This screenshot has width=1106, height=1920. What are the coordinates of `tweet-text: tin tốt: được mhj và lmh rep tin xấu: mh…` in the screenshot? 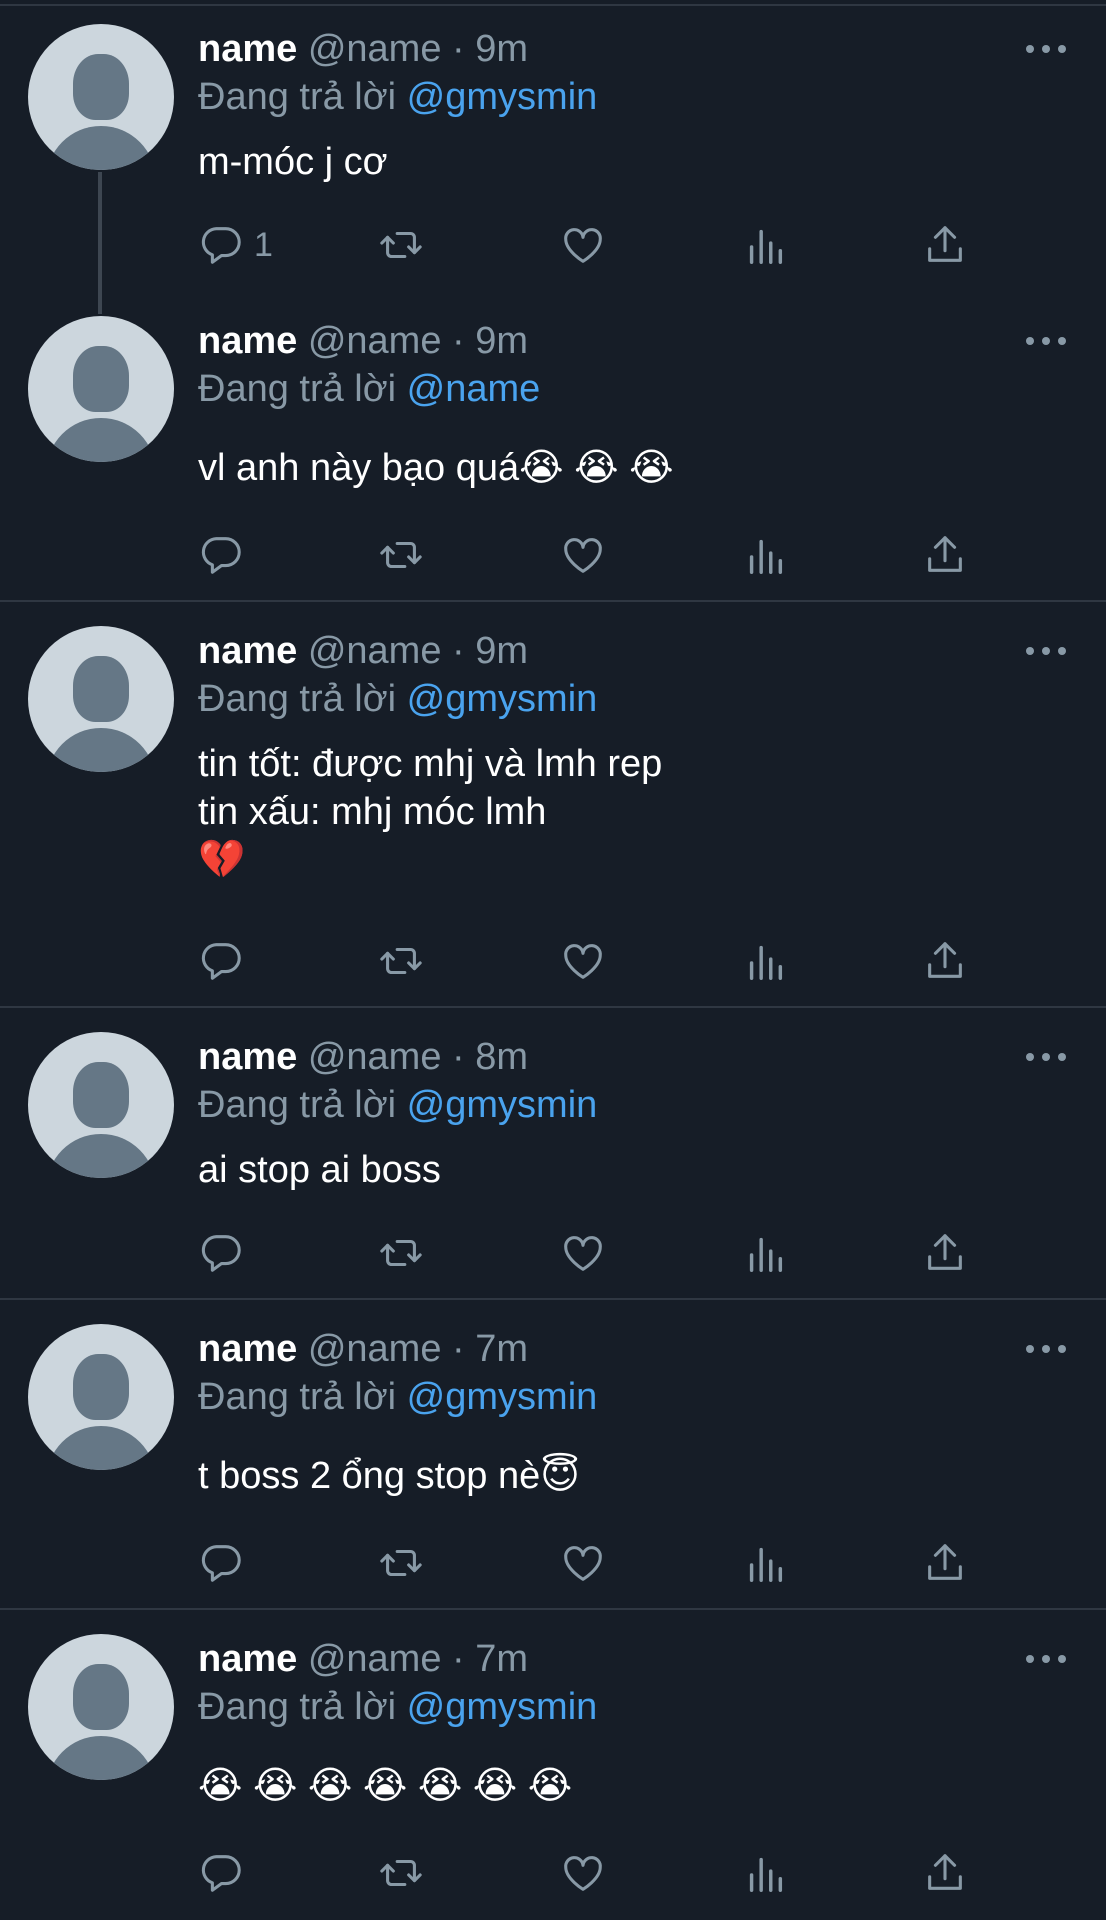 It's located at (430, 812).